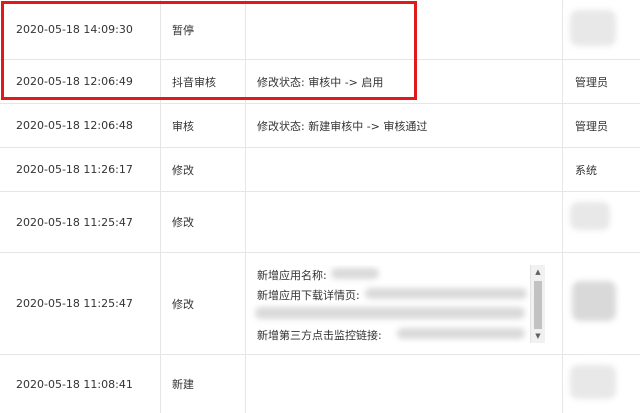 Image resolution: width=640 pixels, height=413 pixels. Describe the element at coordinates (183, 384) in the screenshot. I see `log-action: 新建` at that location.